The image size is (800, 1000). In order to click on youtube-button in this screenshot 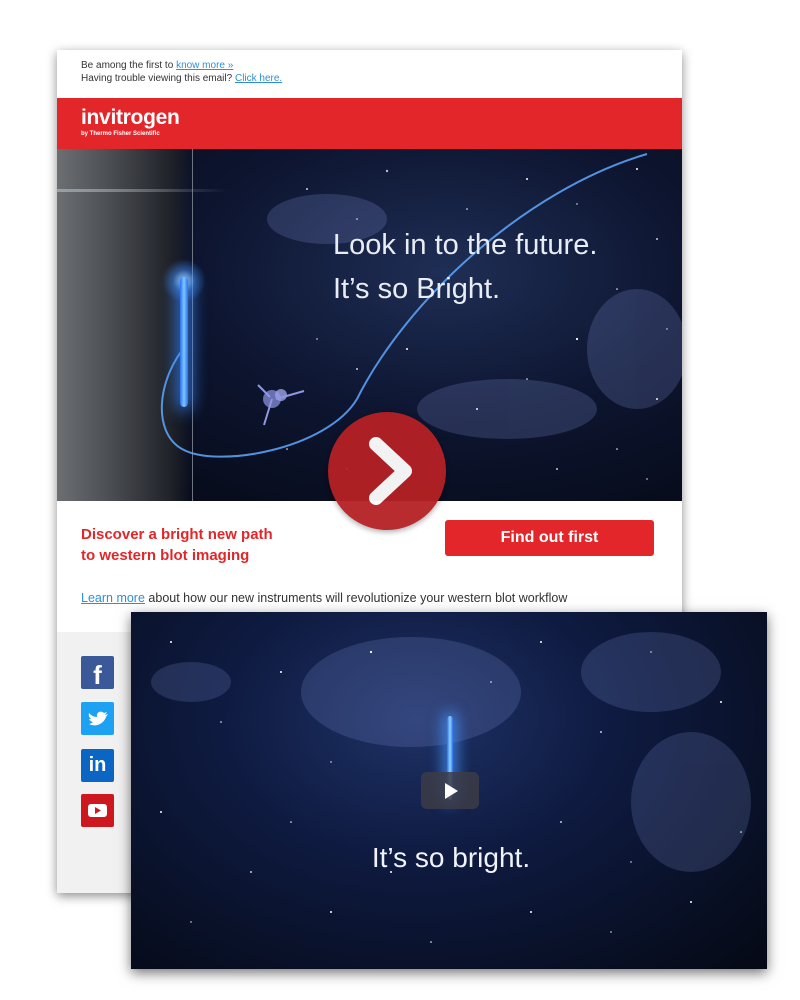, I will do `click(97, 810)`.